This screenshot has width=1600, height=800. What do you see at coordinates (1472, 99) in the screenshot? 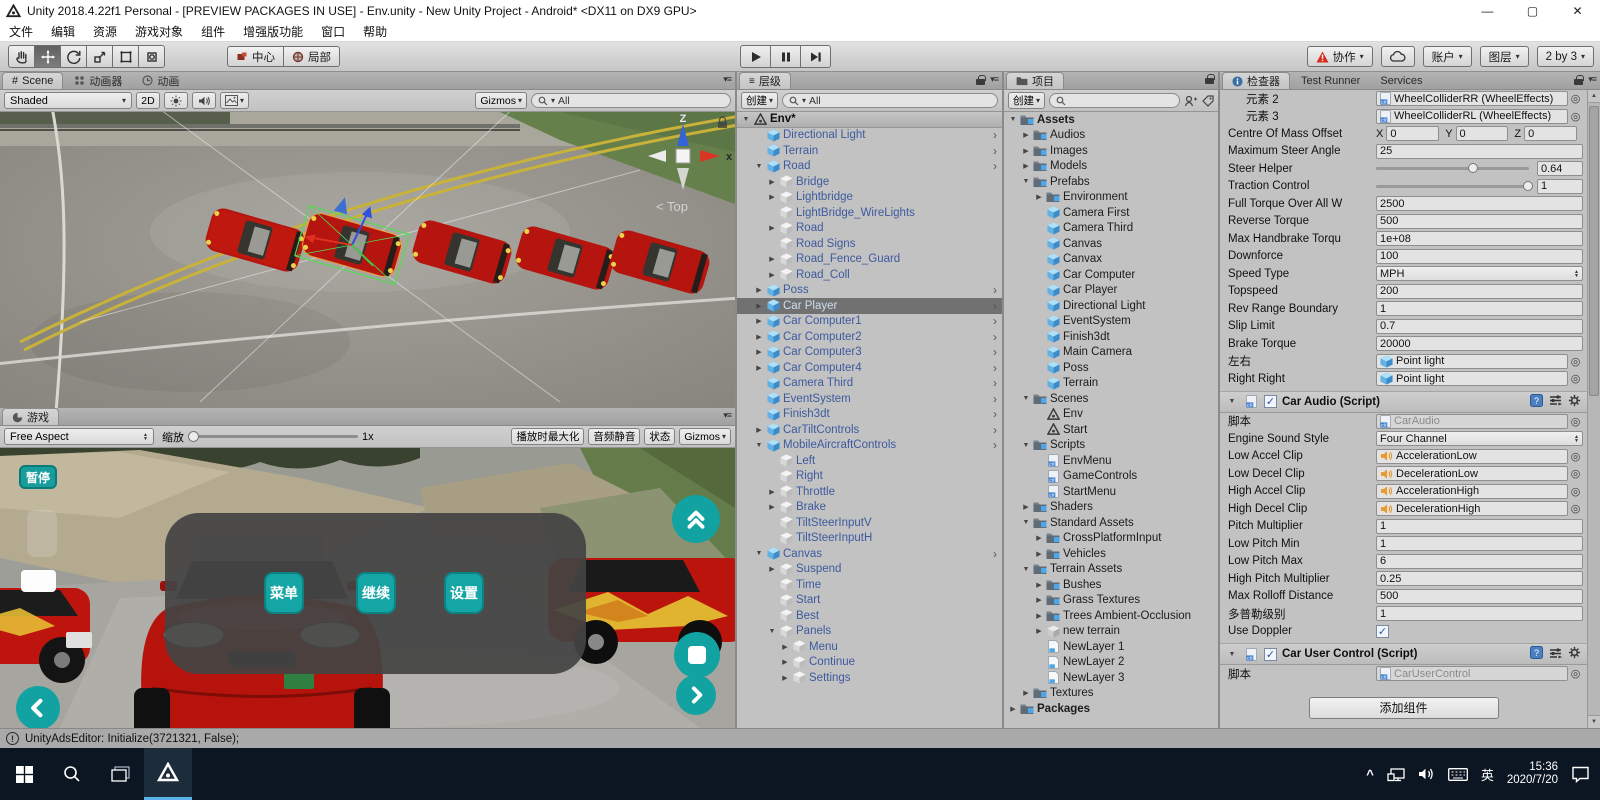
I see `object-field: c# WheelColliderRR (WheelEffects)` at bounding box center [1472, 99].